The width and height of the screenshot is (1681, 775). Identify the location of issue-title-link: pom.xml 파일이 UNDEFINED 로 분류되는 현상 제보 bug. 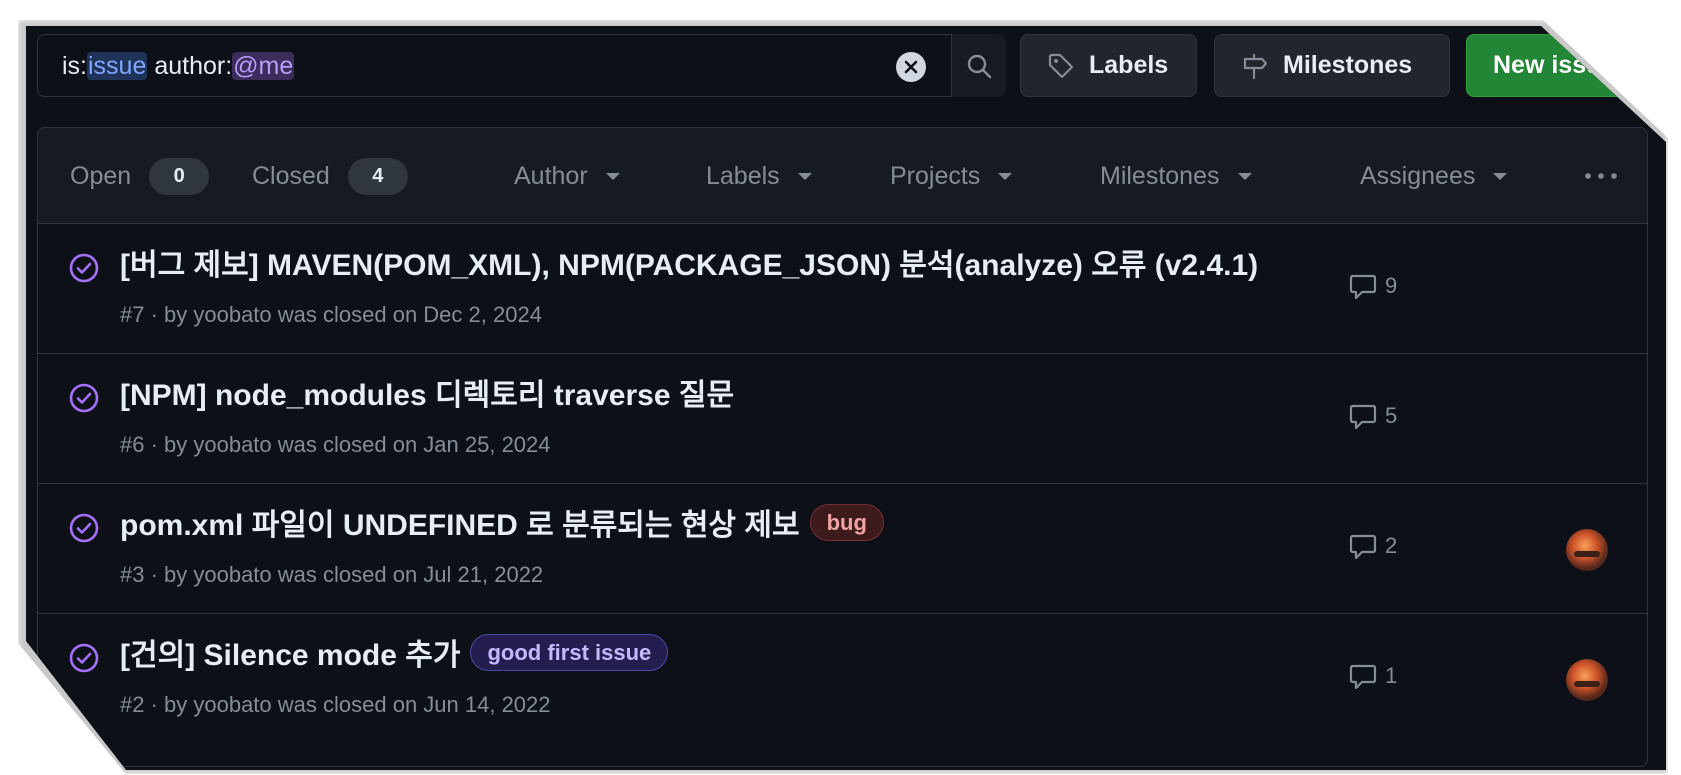
(502, 522).